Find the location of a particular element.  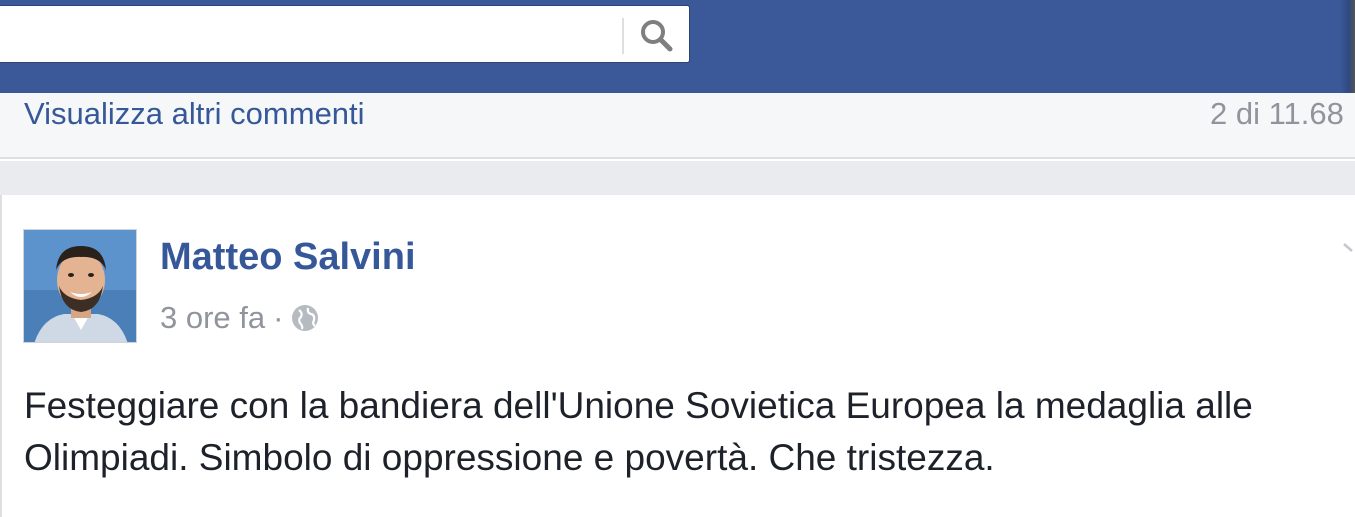

avatar is located at coordinates (80, 286).